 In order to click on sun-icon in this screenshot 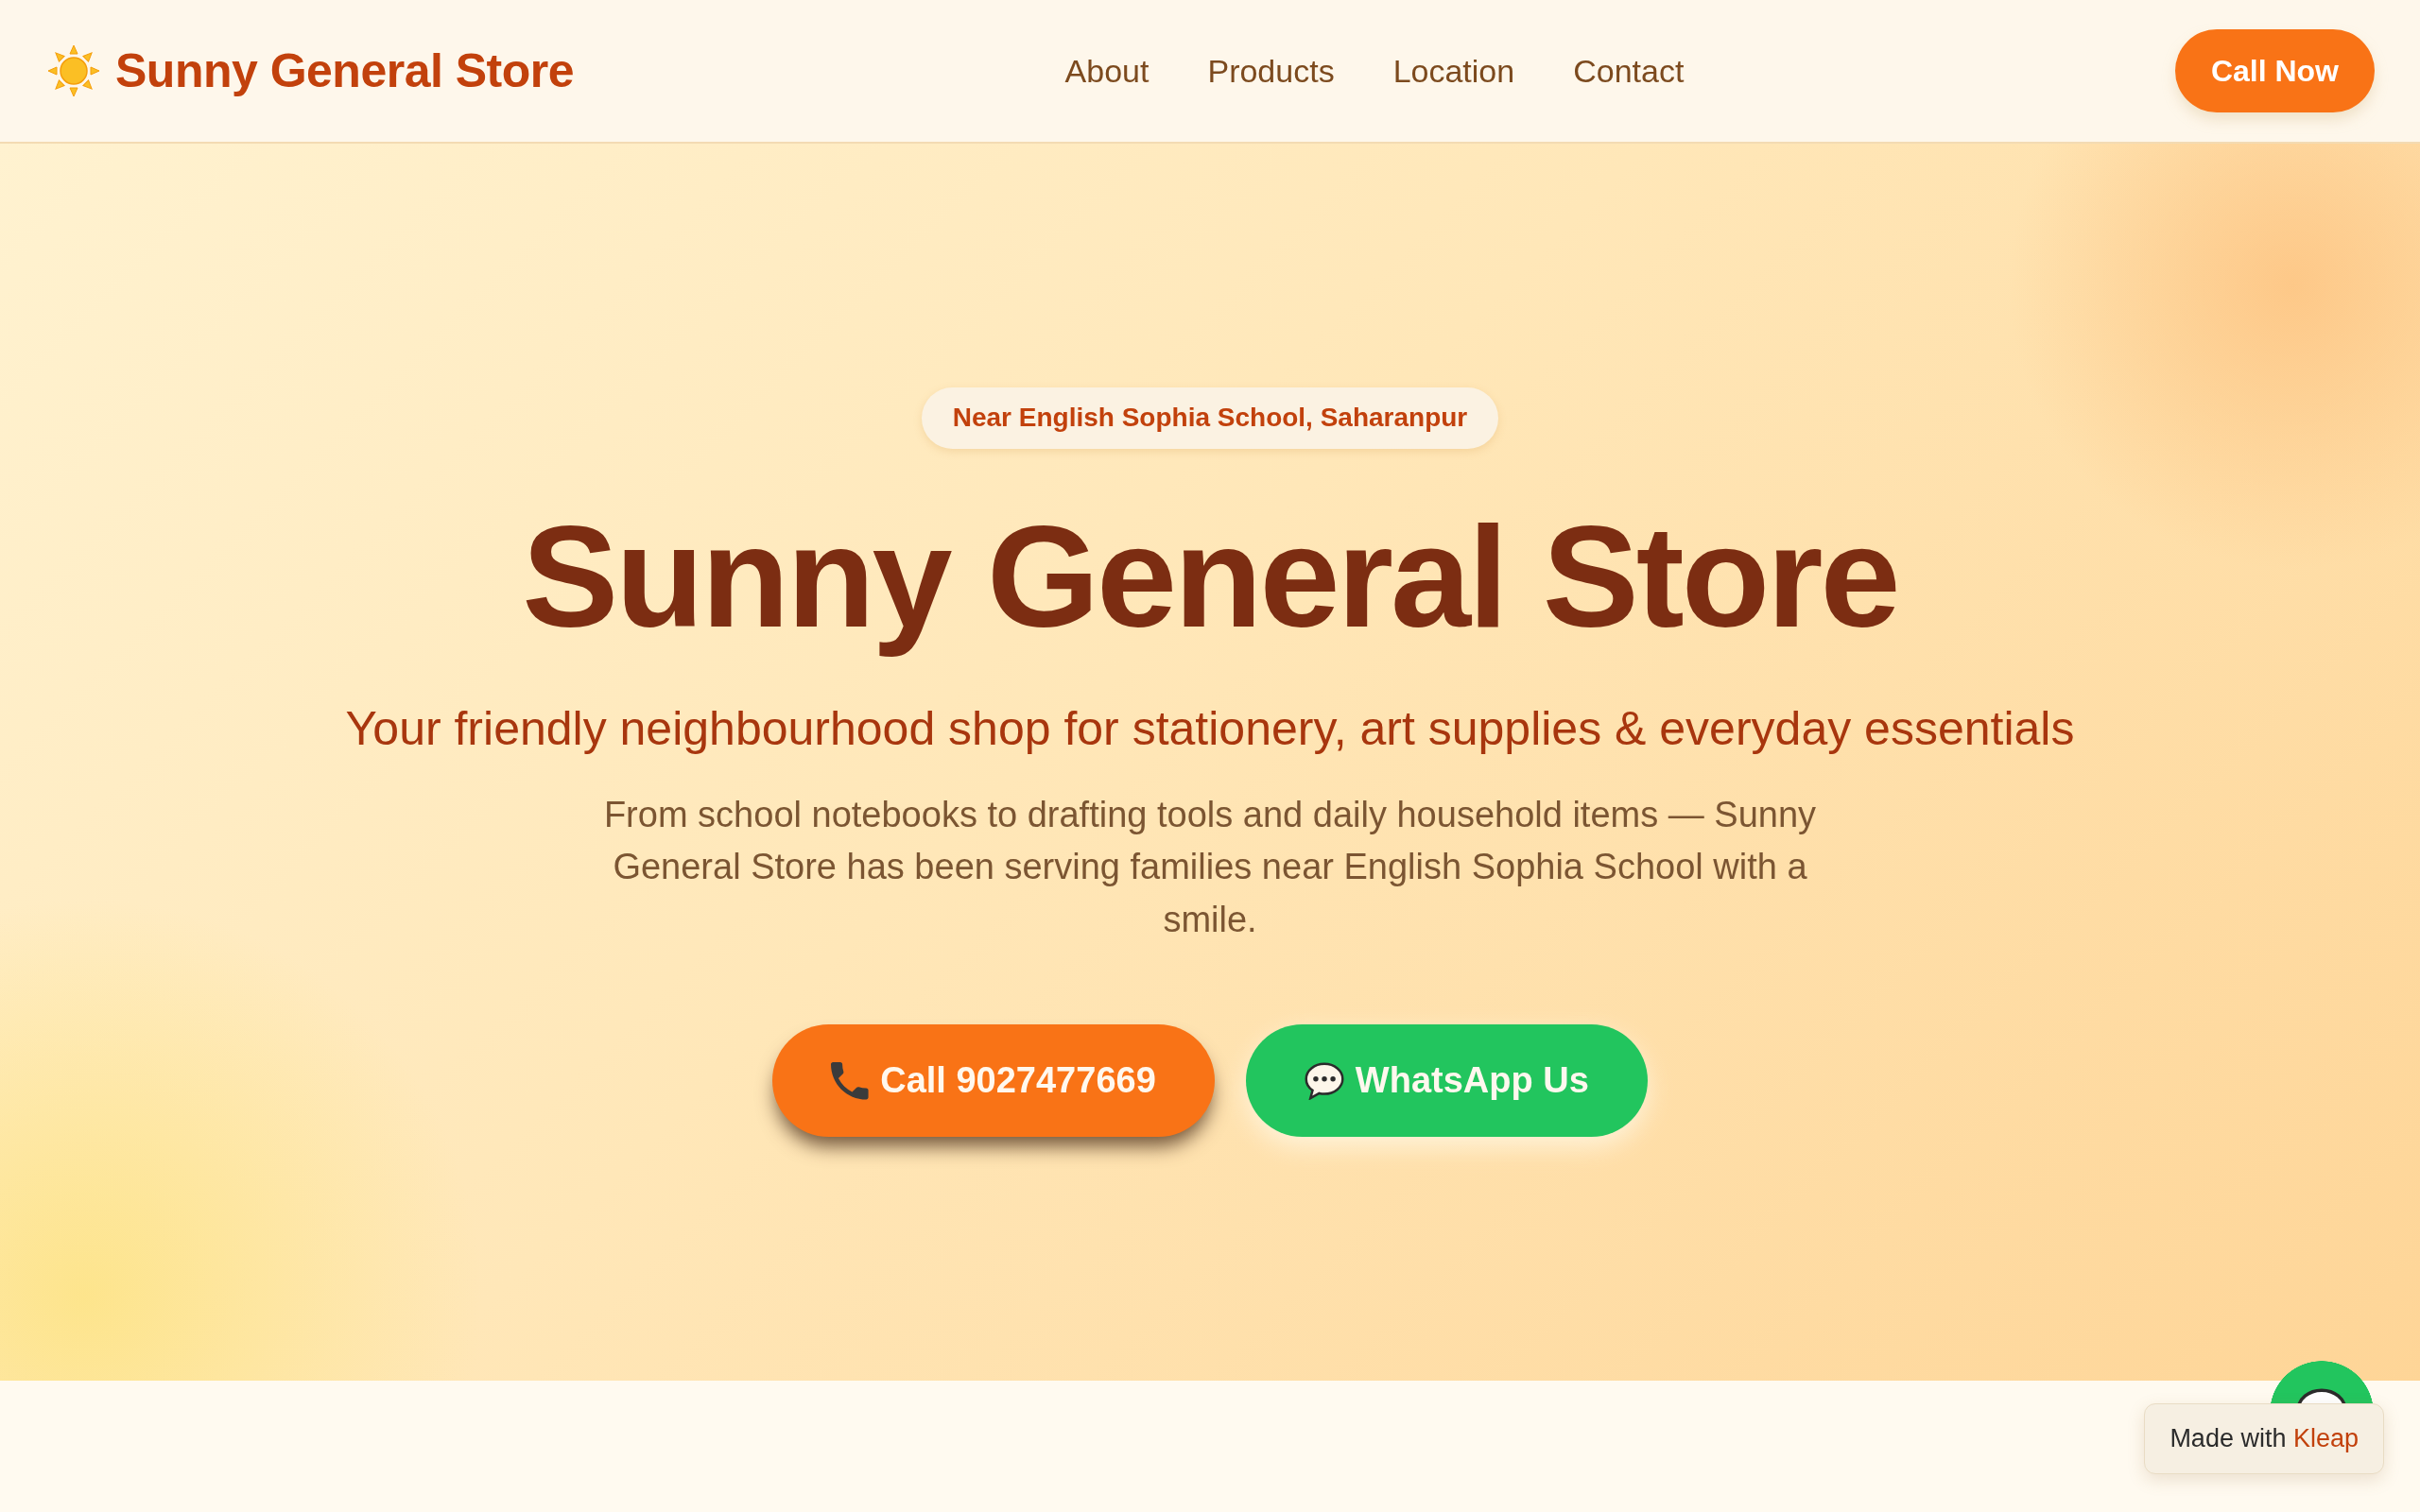, I will do `click(73, 70)`.